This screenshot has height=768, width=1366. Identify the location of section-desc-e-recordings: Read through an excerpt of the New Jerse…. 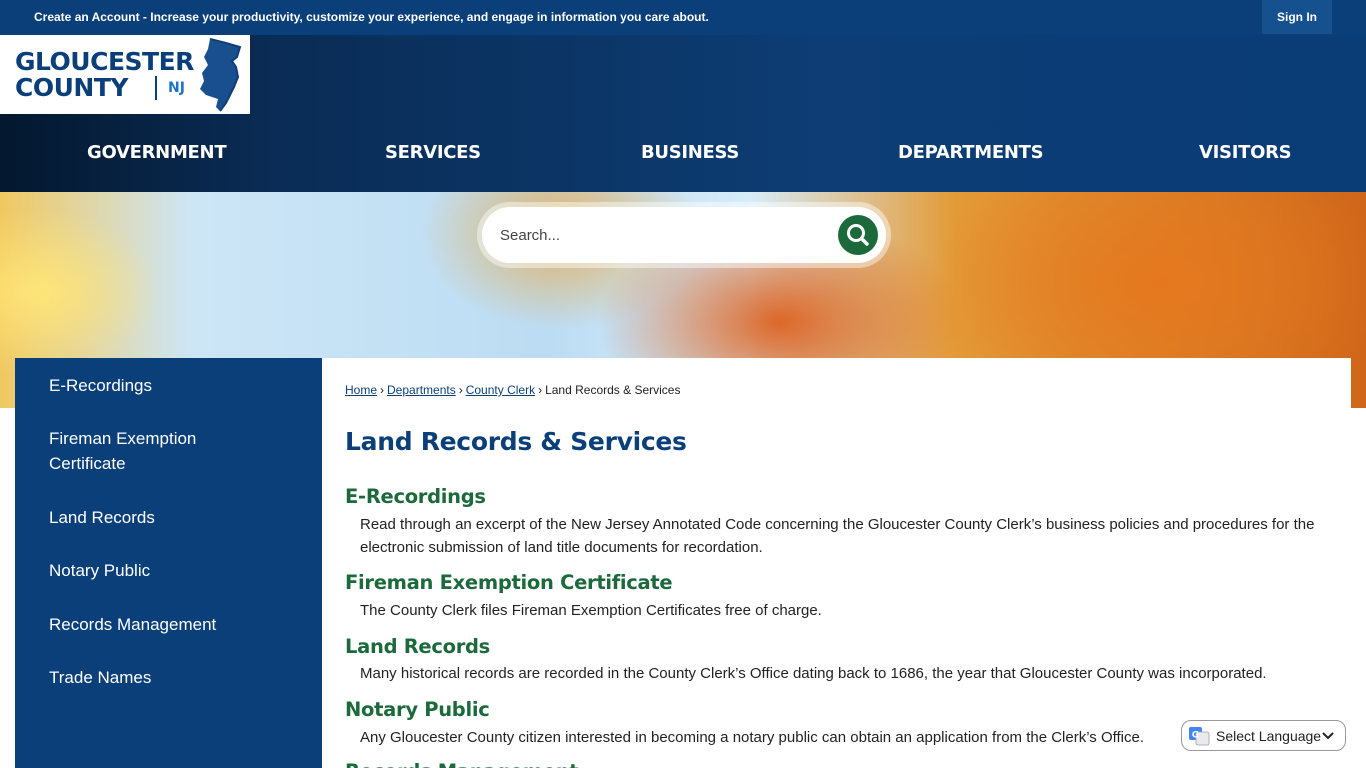
(837, 536).